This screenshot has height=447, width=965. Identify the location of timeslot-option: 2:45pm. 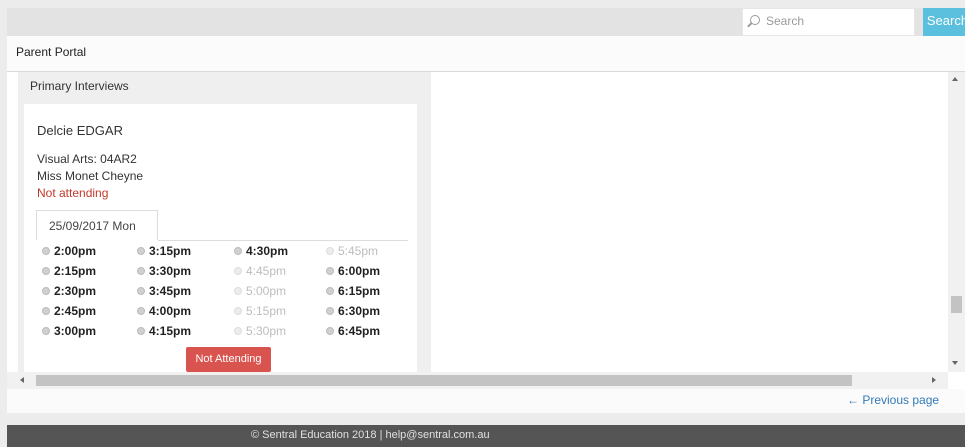
(69, 311).